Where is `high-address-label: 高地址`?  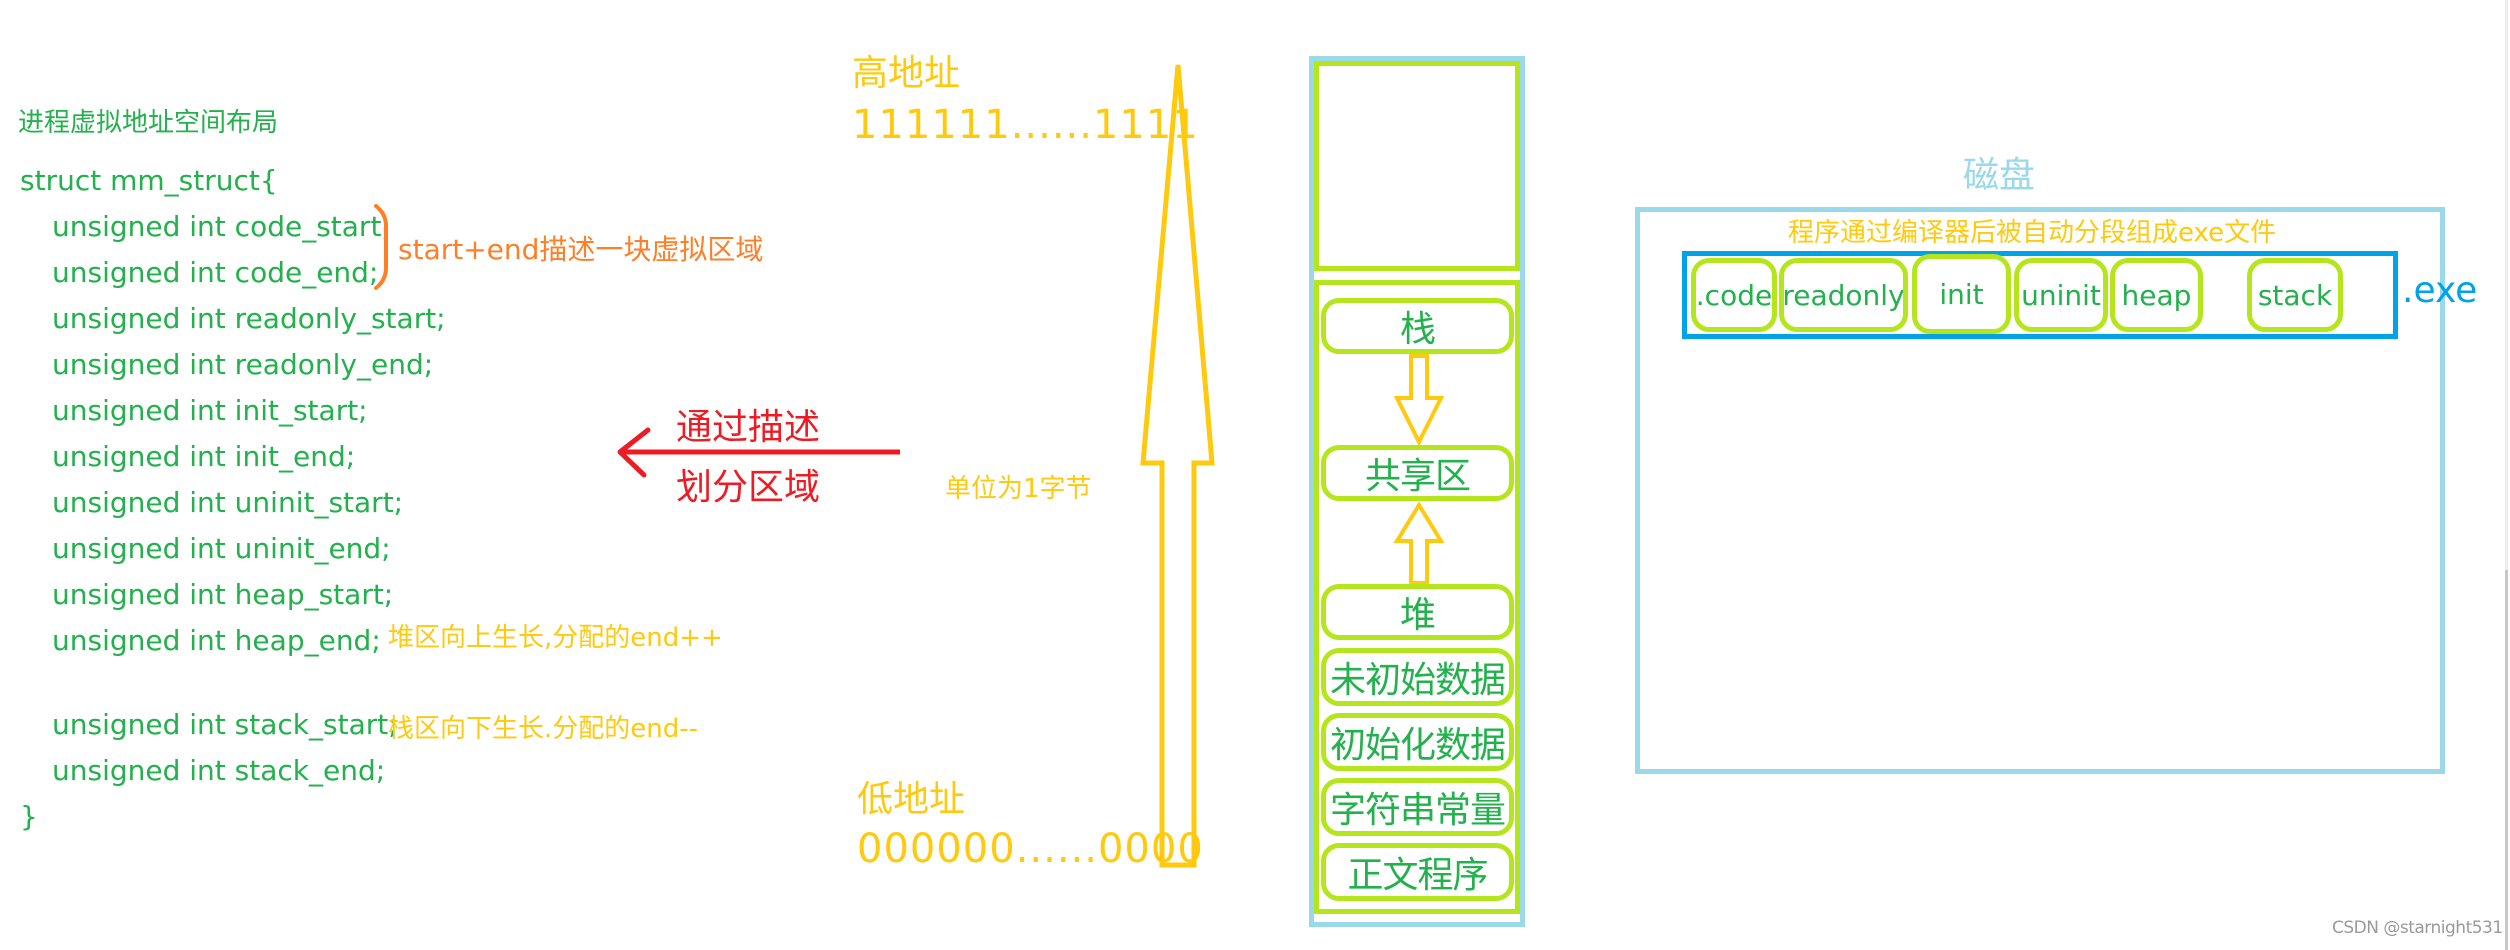 high-address-label: 高地址 is located at coordinates (906, 73).